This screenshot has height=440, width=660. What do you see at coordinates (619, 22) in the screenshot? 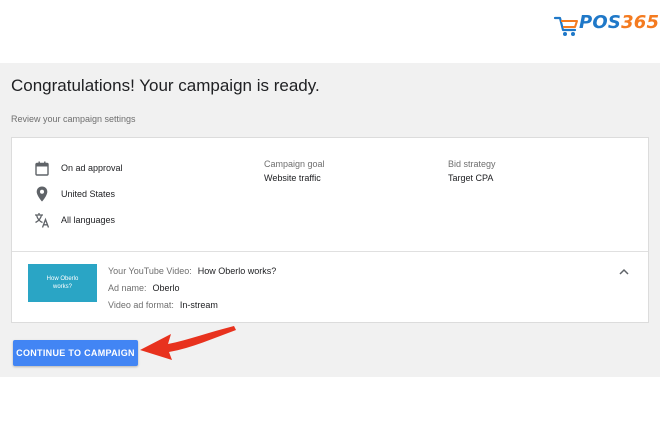
I see `logo-wordmark: POS365` at bounding box center [619, 22].